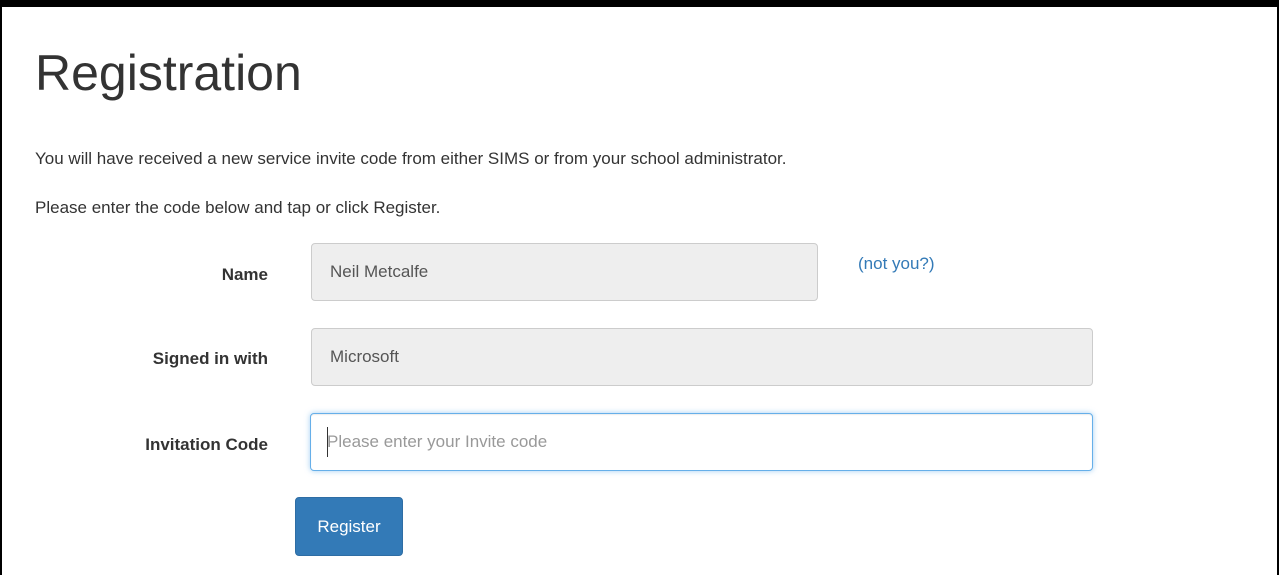 Image resolution: width=1279 pixels, height=575 pixels. Describe the element at coordinates (210, 358) in the screenshot. I see `signed-in-with-label: Signed in with` at that location.